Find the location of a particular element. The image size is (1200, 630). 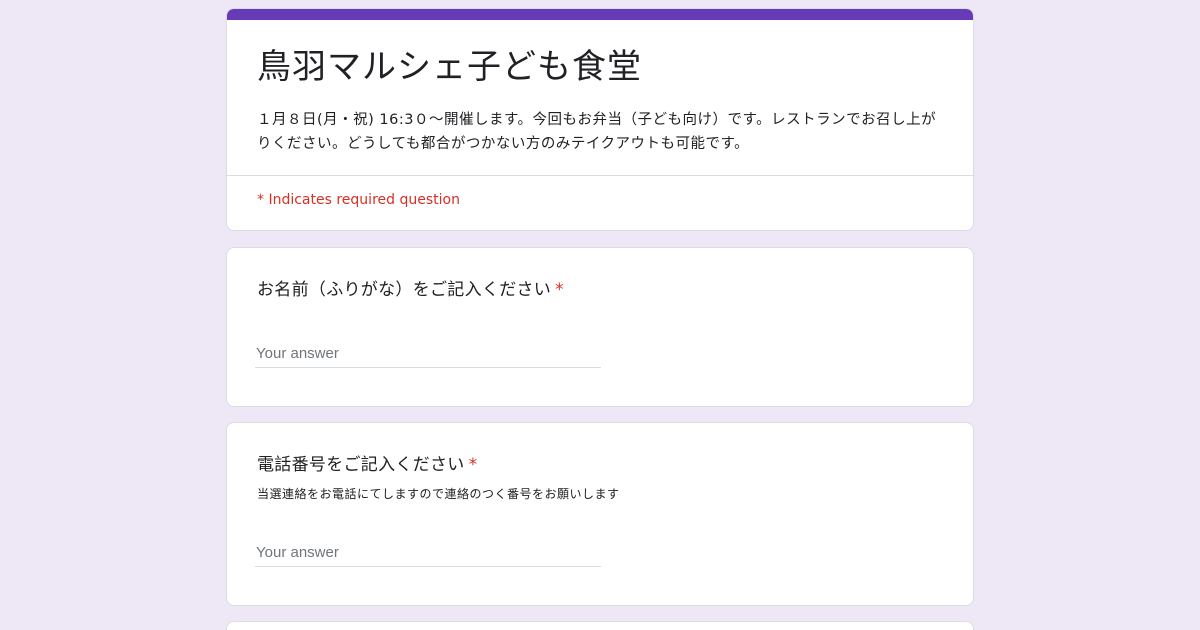

name-answer-input is located at coordinates (428, 354).